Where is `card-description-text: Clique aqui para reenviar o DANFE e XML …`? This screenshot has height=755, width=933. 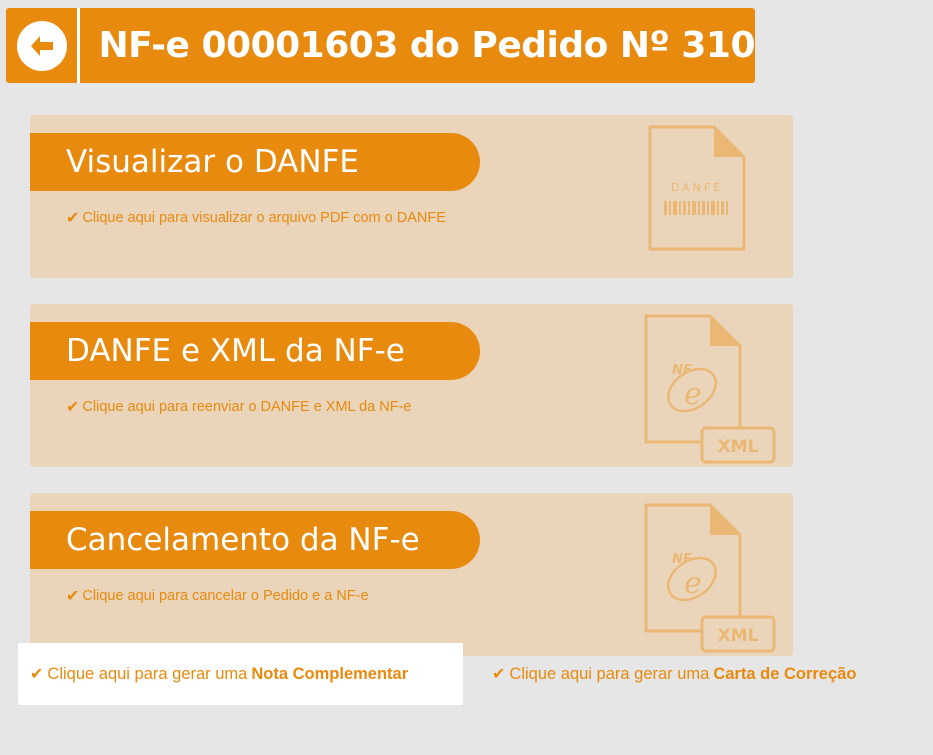 card-description-text: Clique aqui para reenviar o DANFE e XML … is located at coordinates (247, 407).